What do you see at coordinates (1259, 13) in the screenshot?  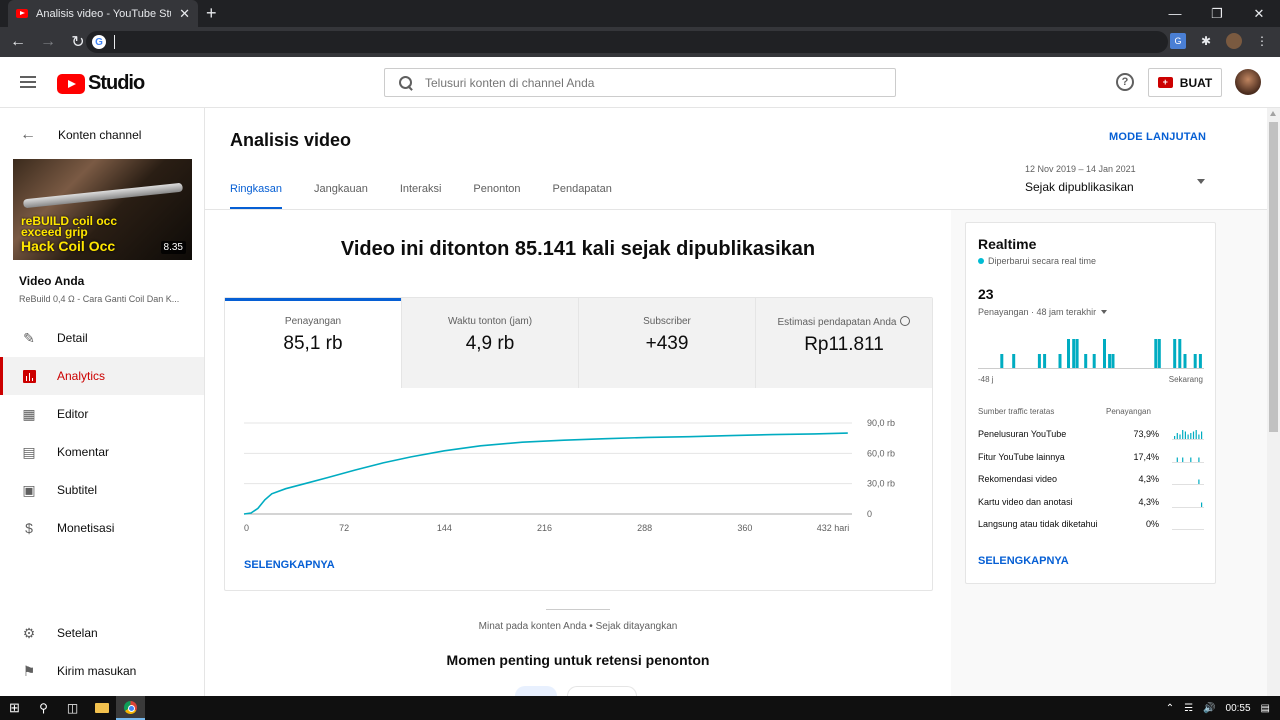 I see `close-window-icon: ✕` at bounding box center [1259, 13].